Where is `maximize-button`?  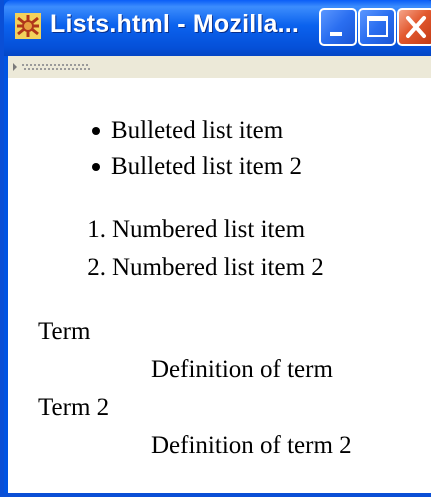 maximize-button is located at coordinates (377, 27).